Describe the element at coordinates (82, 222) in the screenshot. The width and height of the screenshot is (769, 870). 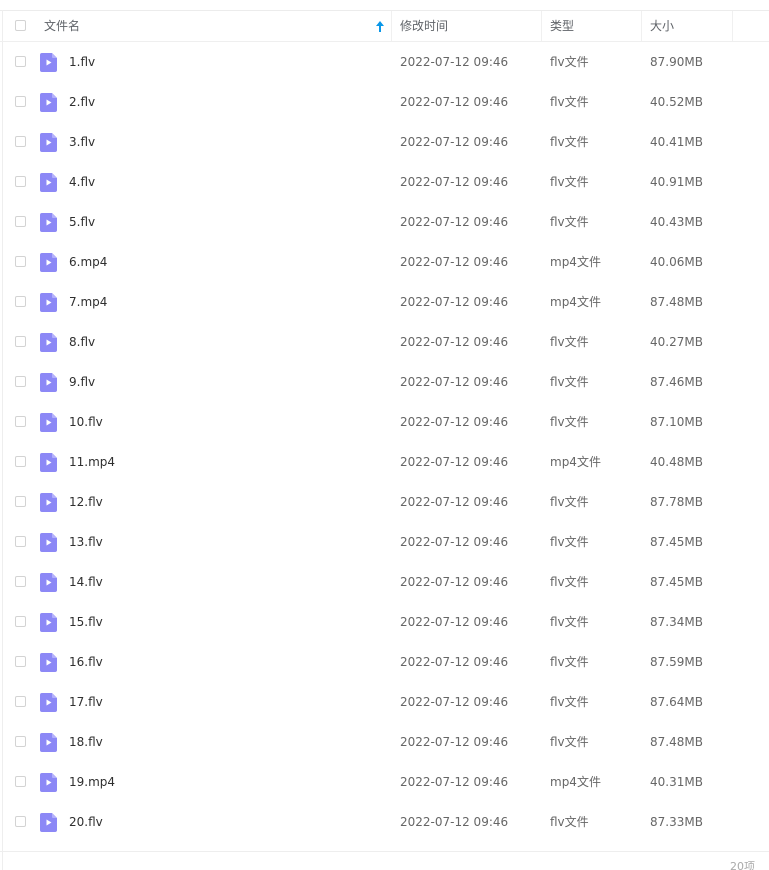
I see `file-name: 5.flv` at that location.